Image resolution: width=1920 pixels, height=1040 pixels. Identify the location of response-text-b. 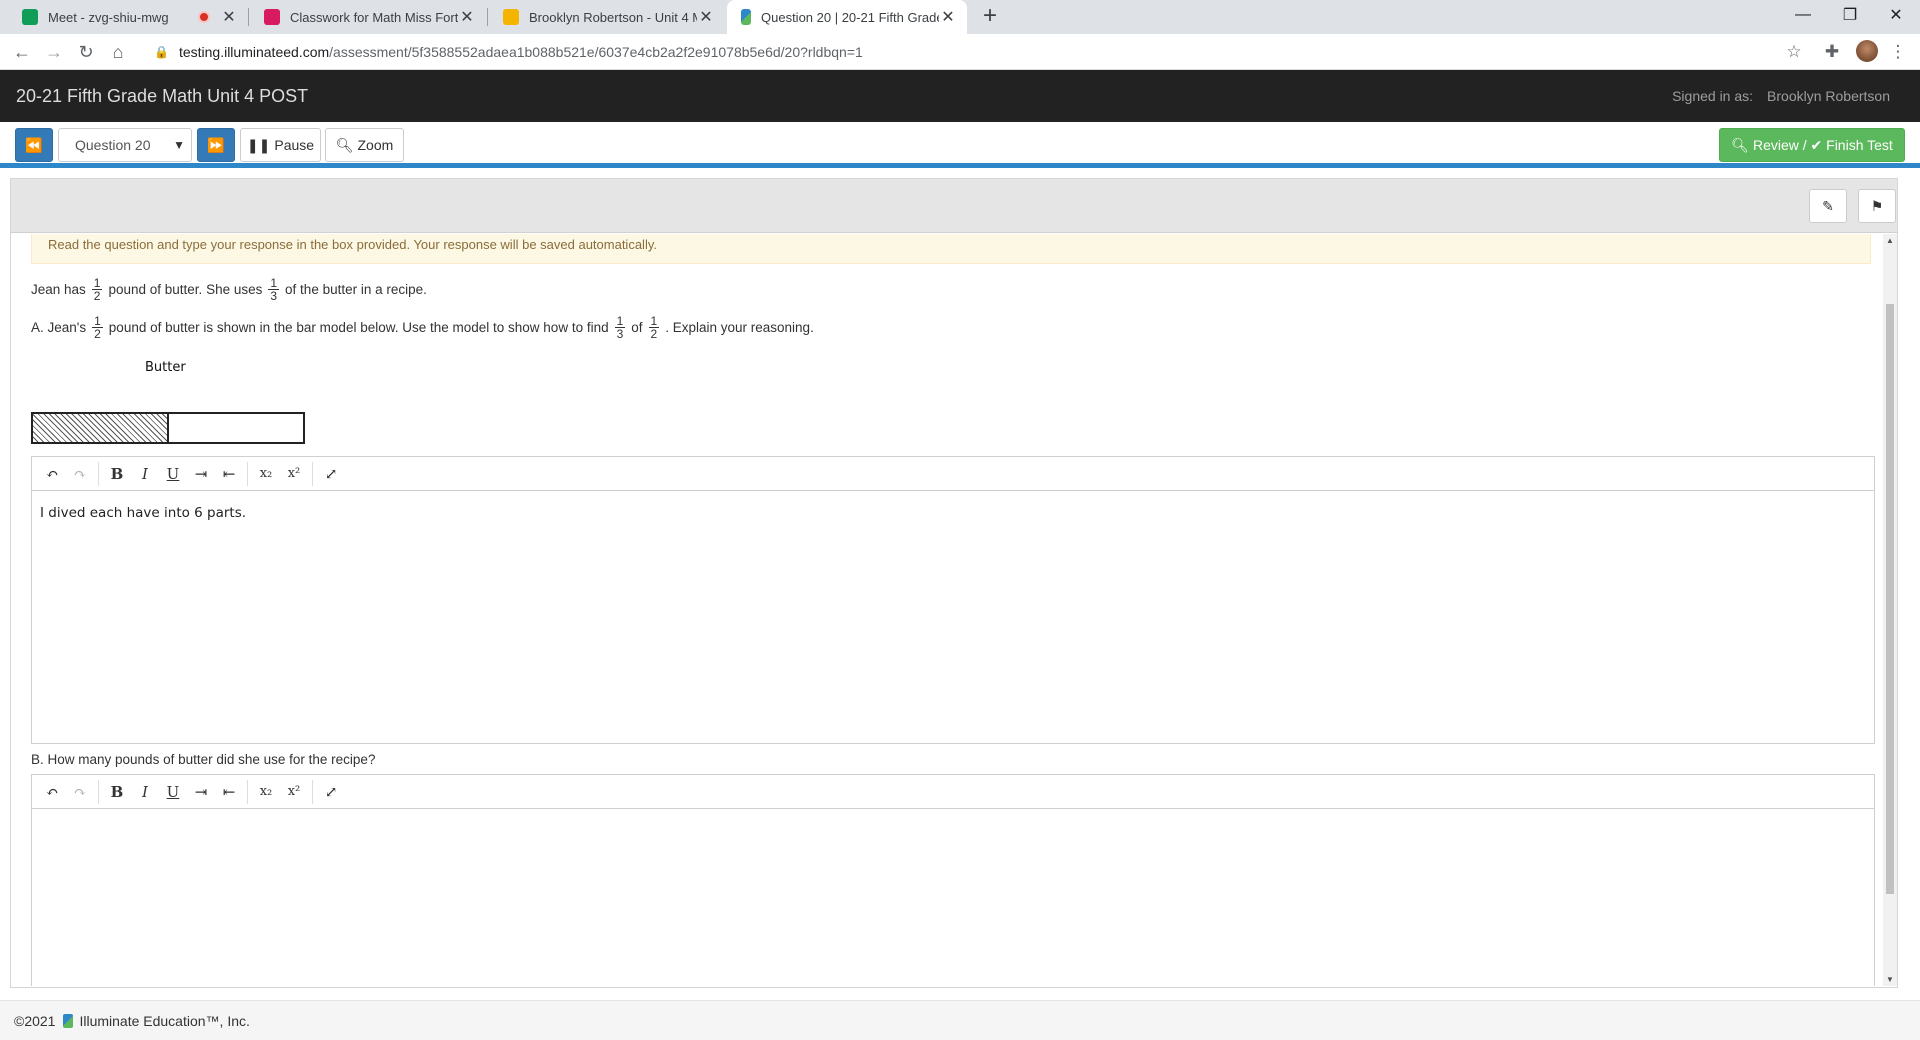
(953, 823).